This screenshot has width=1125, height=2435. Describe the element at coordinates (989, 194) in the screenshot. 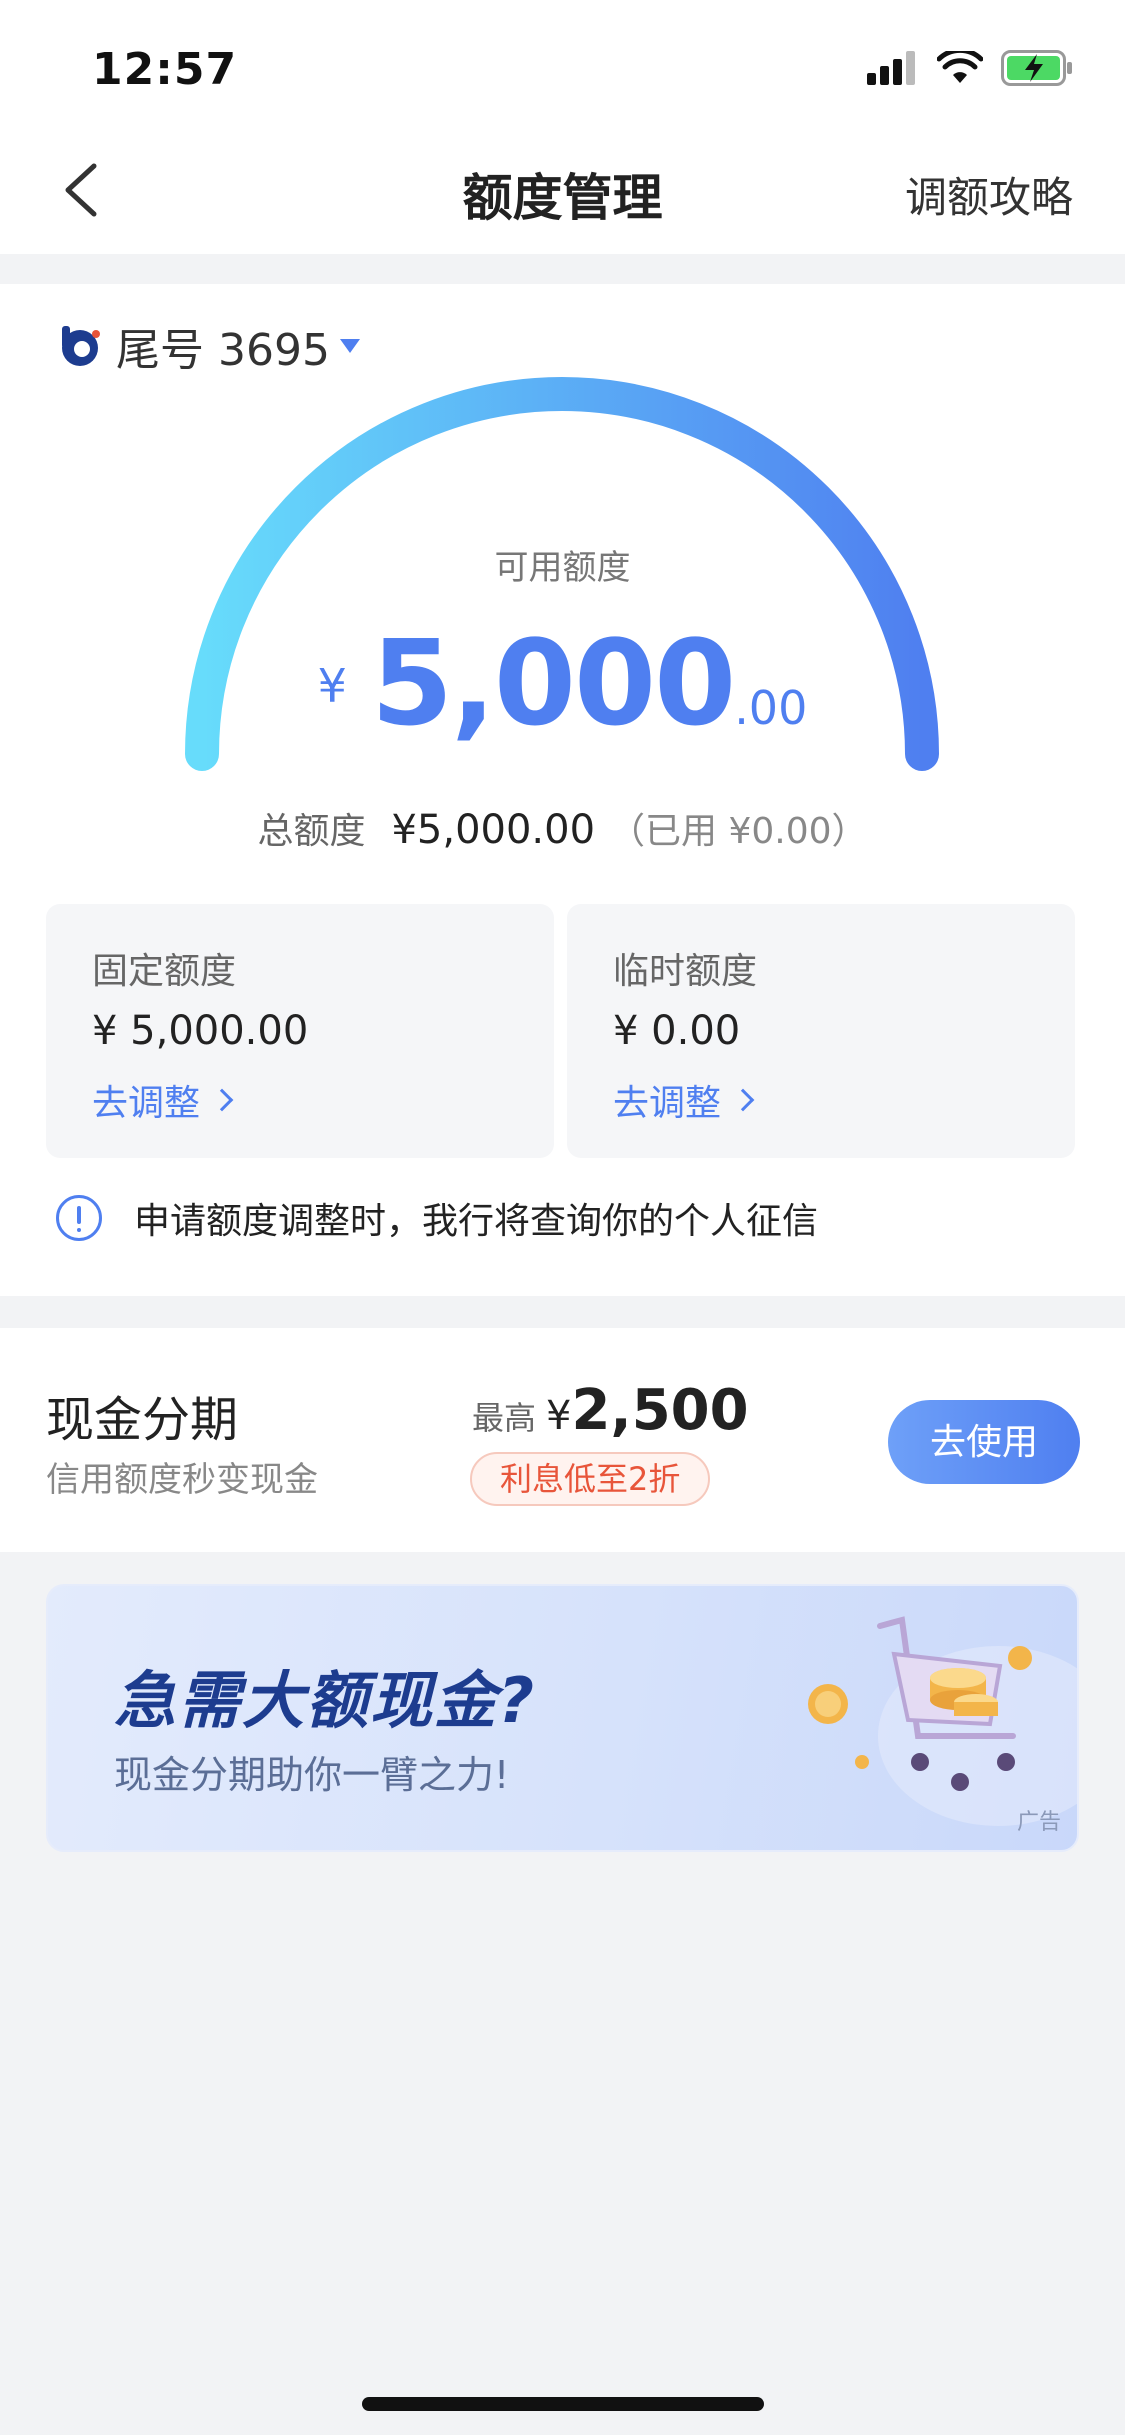

I see `limit-guide-link: 调额攻略` at that location.